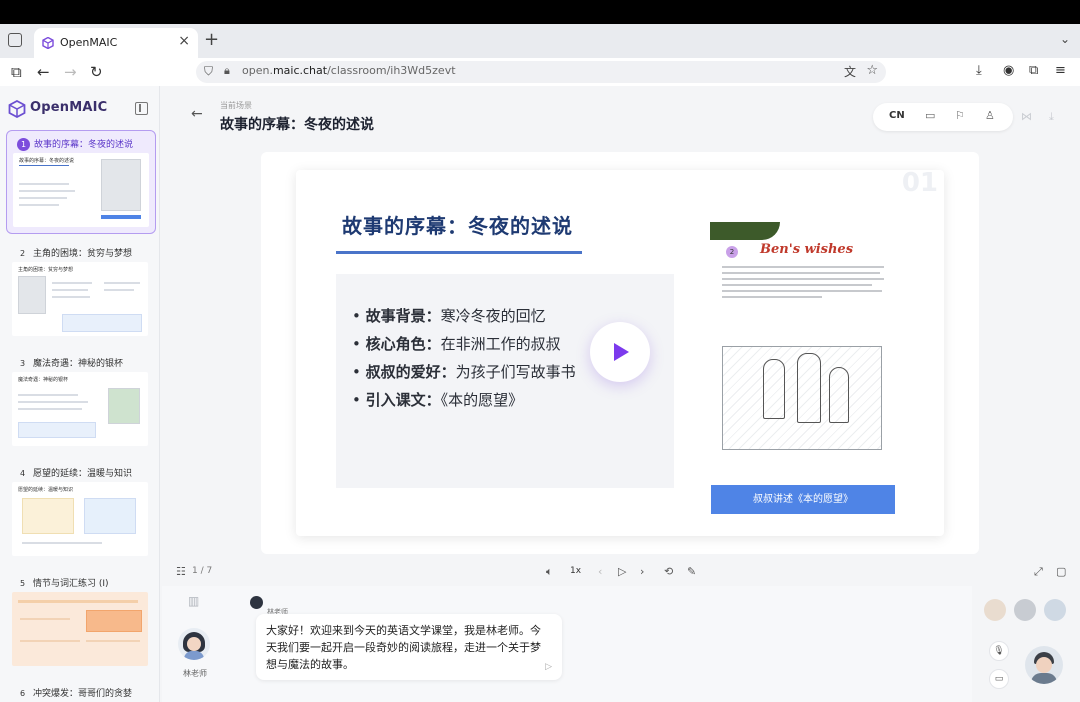  I want to click on tab-overview-icon, so click(15, 40).